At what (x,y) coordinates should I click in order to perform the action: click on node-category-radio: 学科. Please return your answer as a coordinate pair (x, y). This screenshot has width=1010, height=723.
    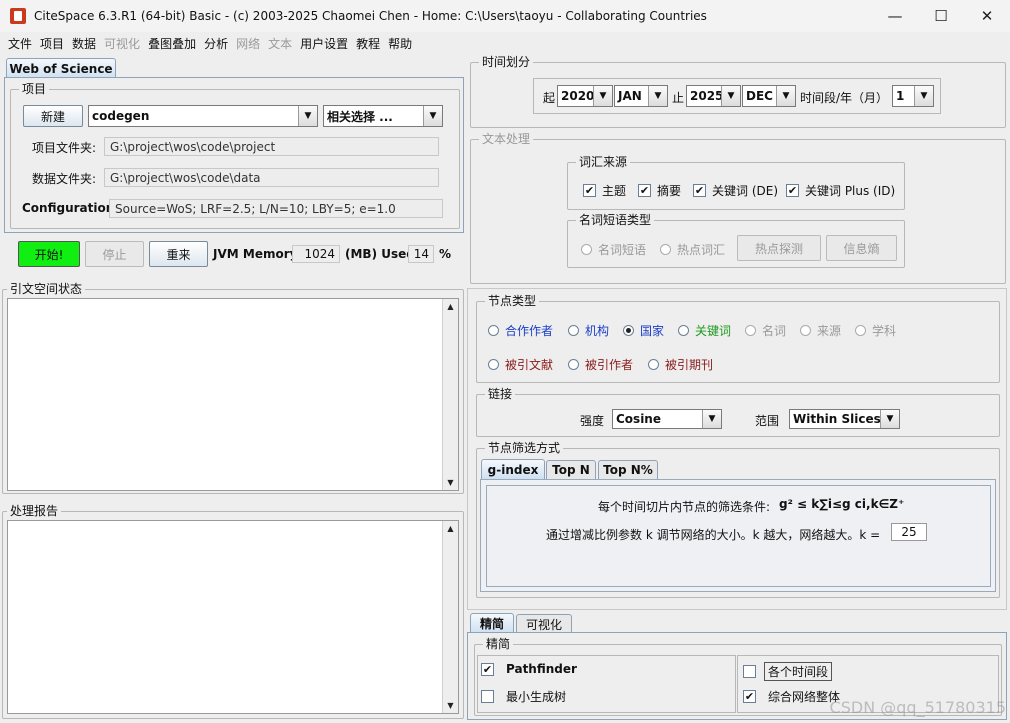
    Looking at the image, I should click on (875, 330).